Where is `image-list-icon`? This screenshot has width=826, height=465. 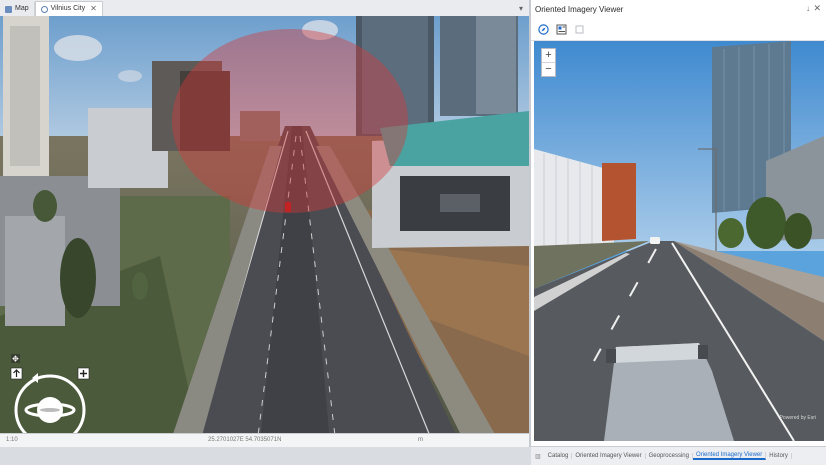 image-list-icon is located at coordinates (561, 29).